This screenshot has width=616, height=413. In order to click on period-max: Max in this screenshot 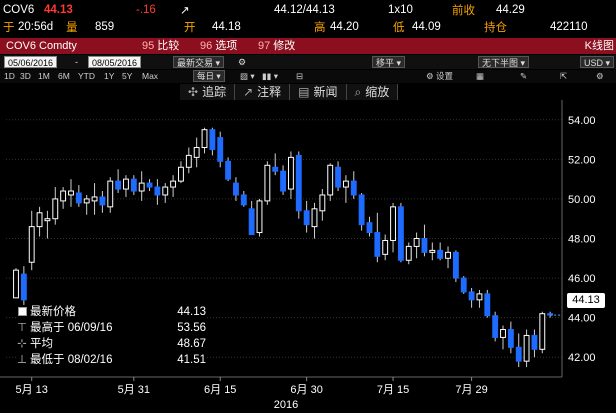, I will do `click(150, 76)`.